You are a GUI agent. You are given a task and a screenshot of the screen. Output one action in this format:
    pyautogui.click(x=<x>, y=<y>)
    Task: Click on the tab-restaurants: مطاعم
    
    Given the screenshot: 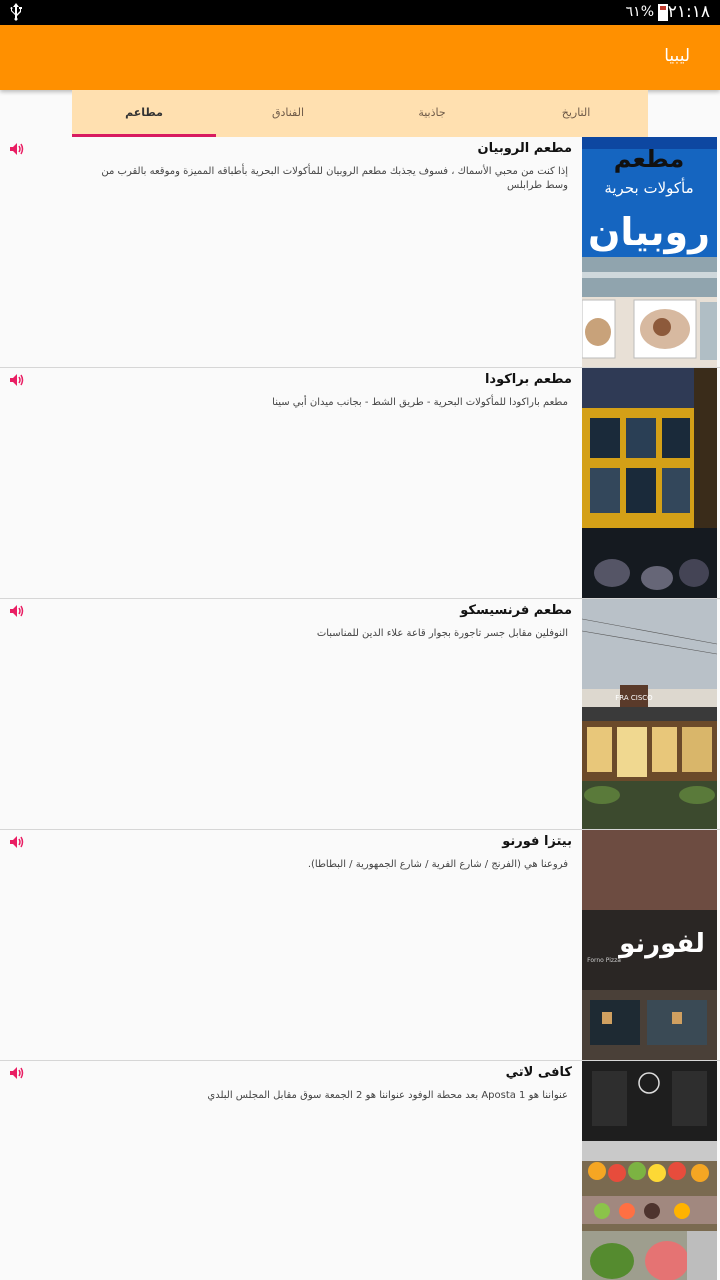 What is the action you would take?
    pyautogui.click(x=144, y=113)
    